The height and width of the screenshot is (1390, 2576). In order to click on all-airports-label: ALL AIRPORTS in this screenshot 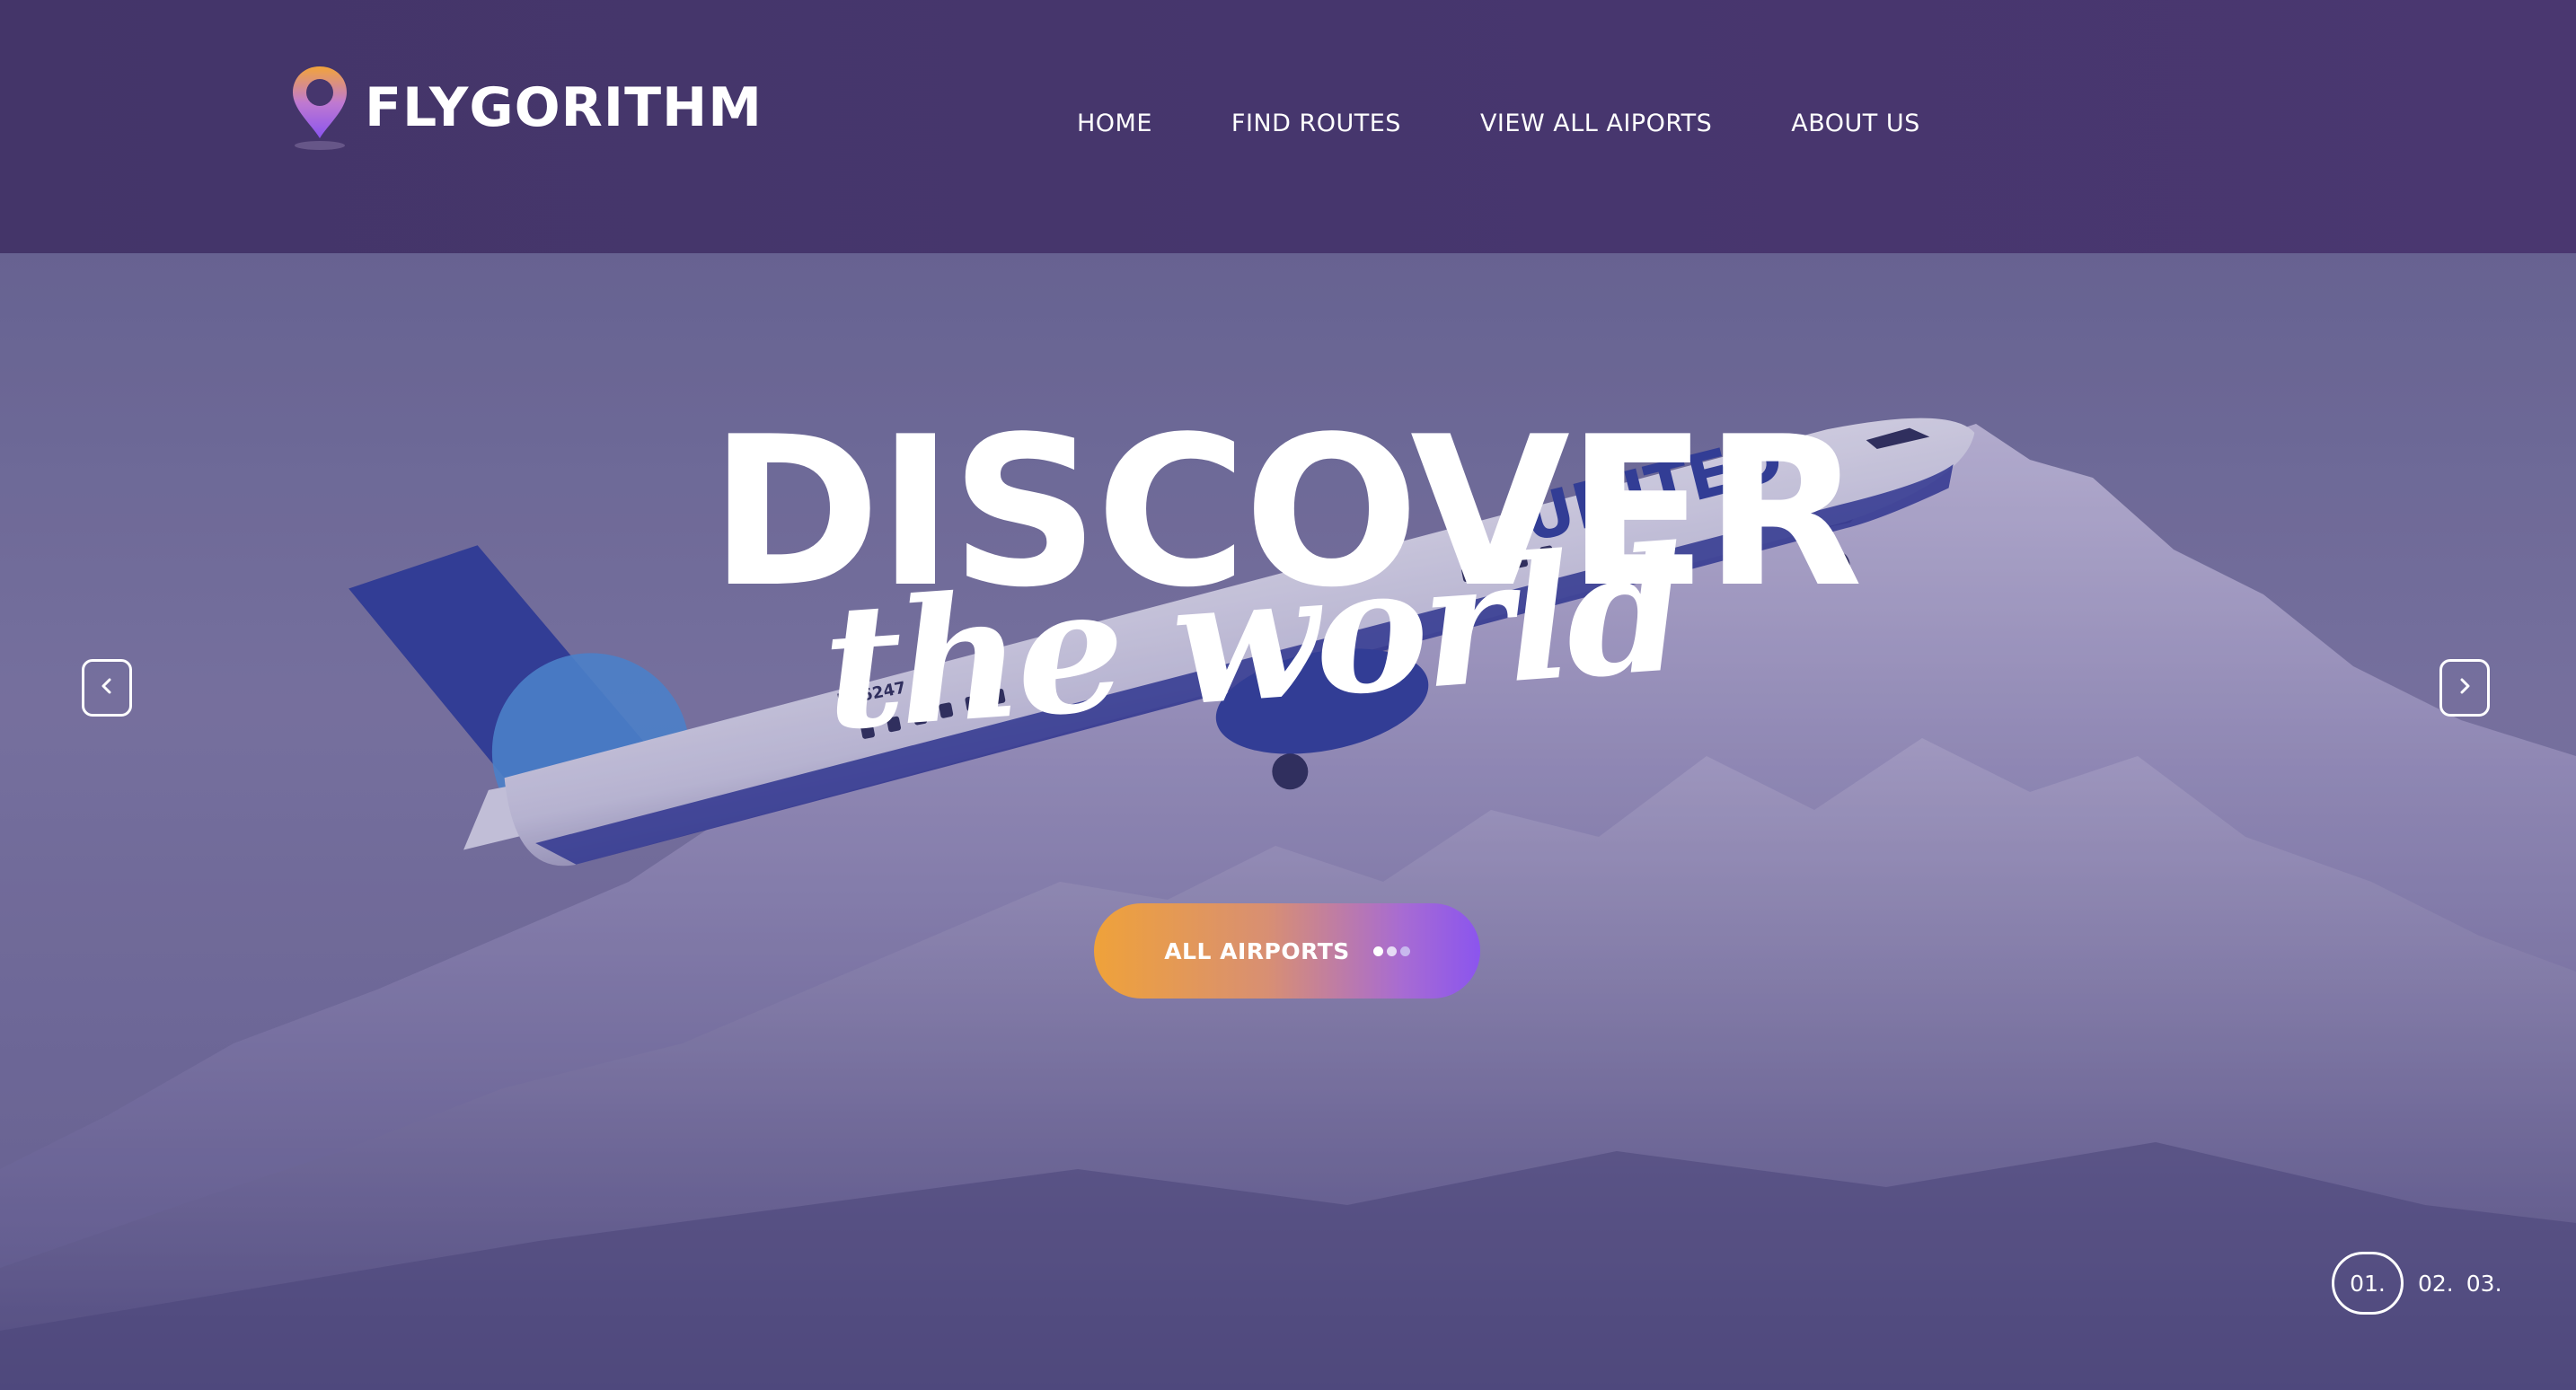, I will do `click(1257, 950)`.